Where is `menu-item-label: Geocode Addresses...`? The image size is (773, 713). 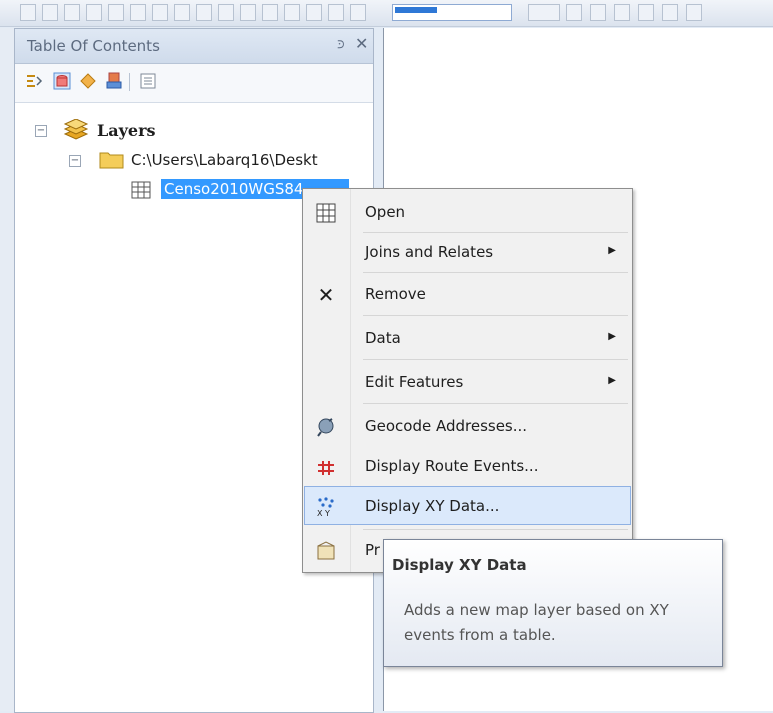 menu-item-label: Geocode Addresses... is located at coordinates (446, 426).